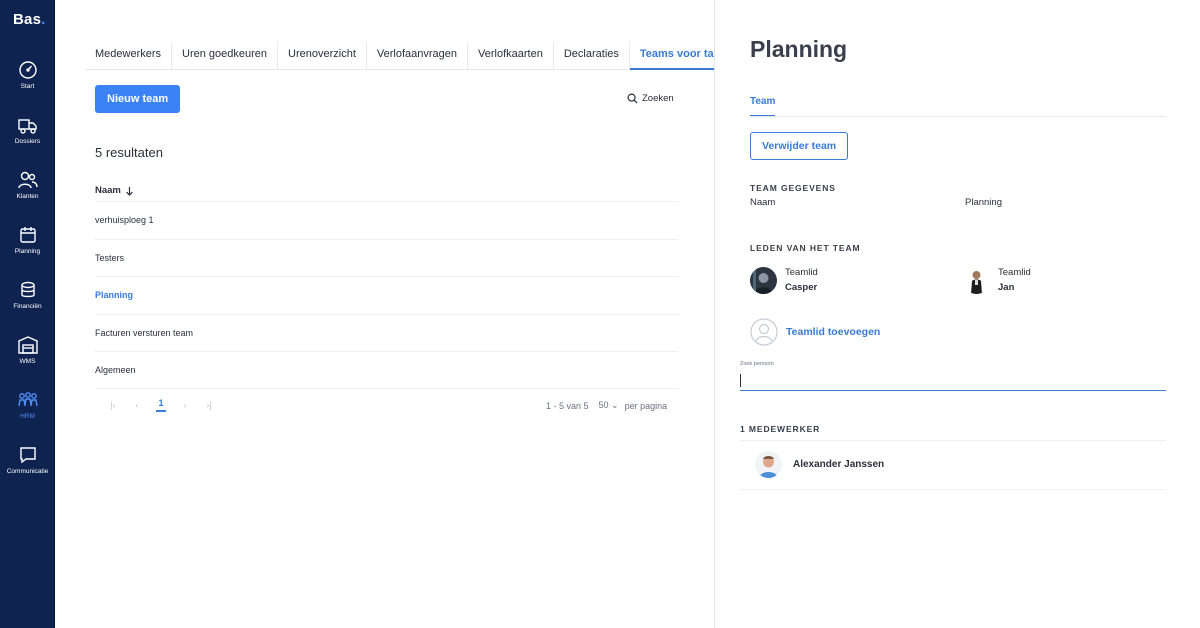 Image resolution: width=1200 pixels, height=628 pixels. What do you see at coordinates (209, 405) in the screenshot?
I see `last-page-icon: ›|` at bounding box center [209, 405].